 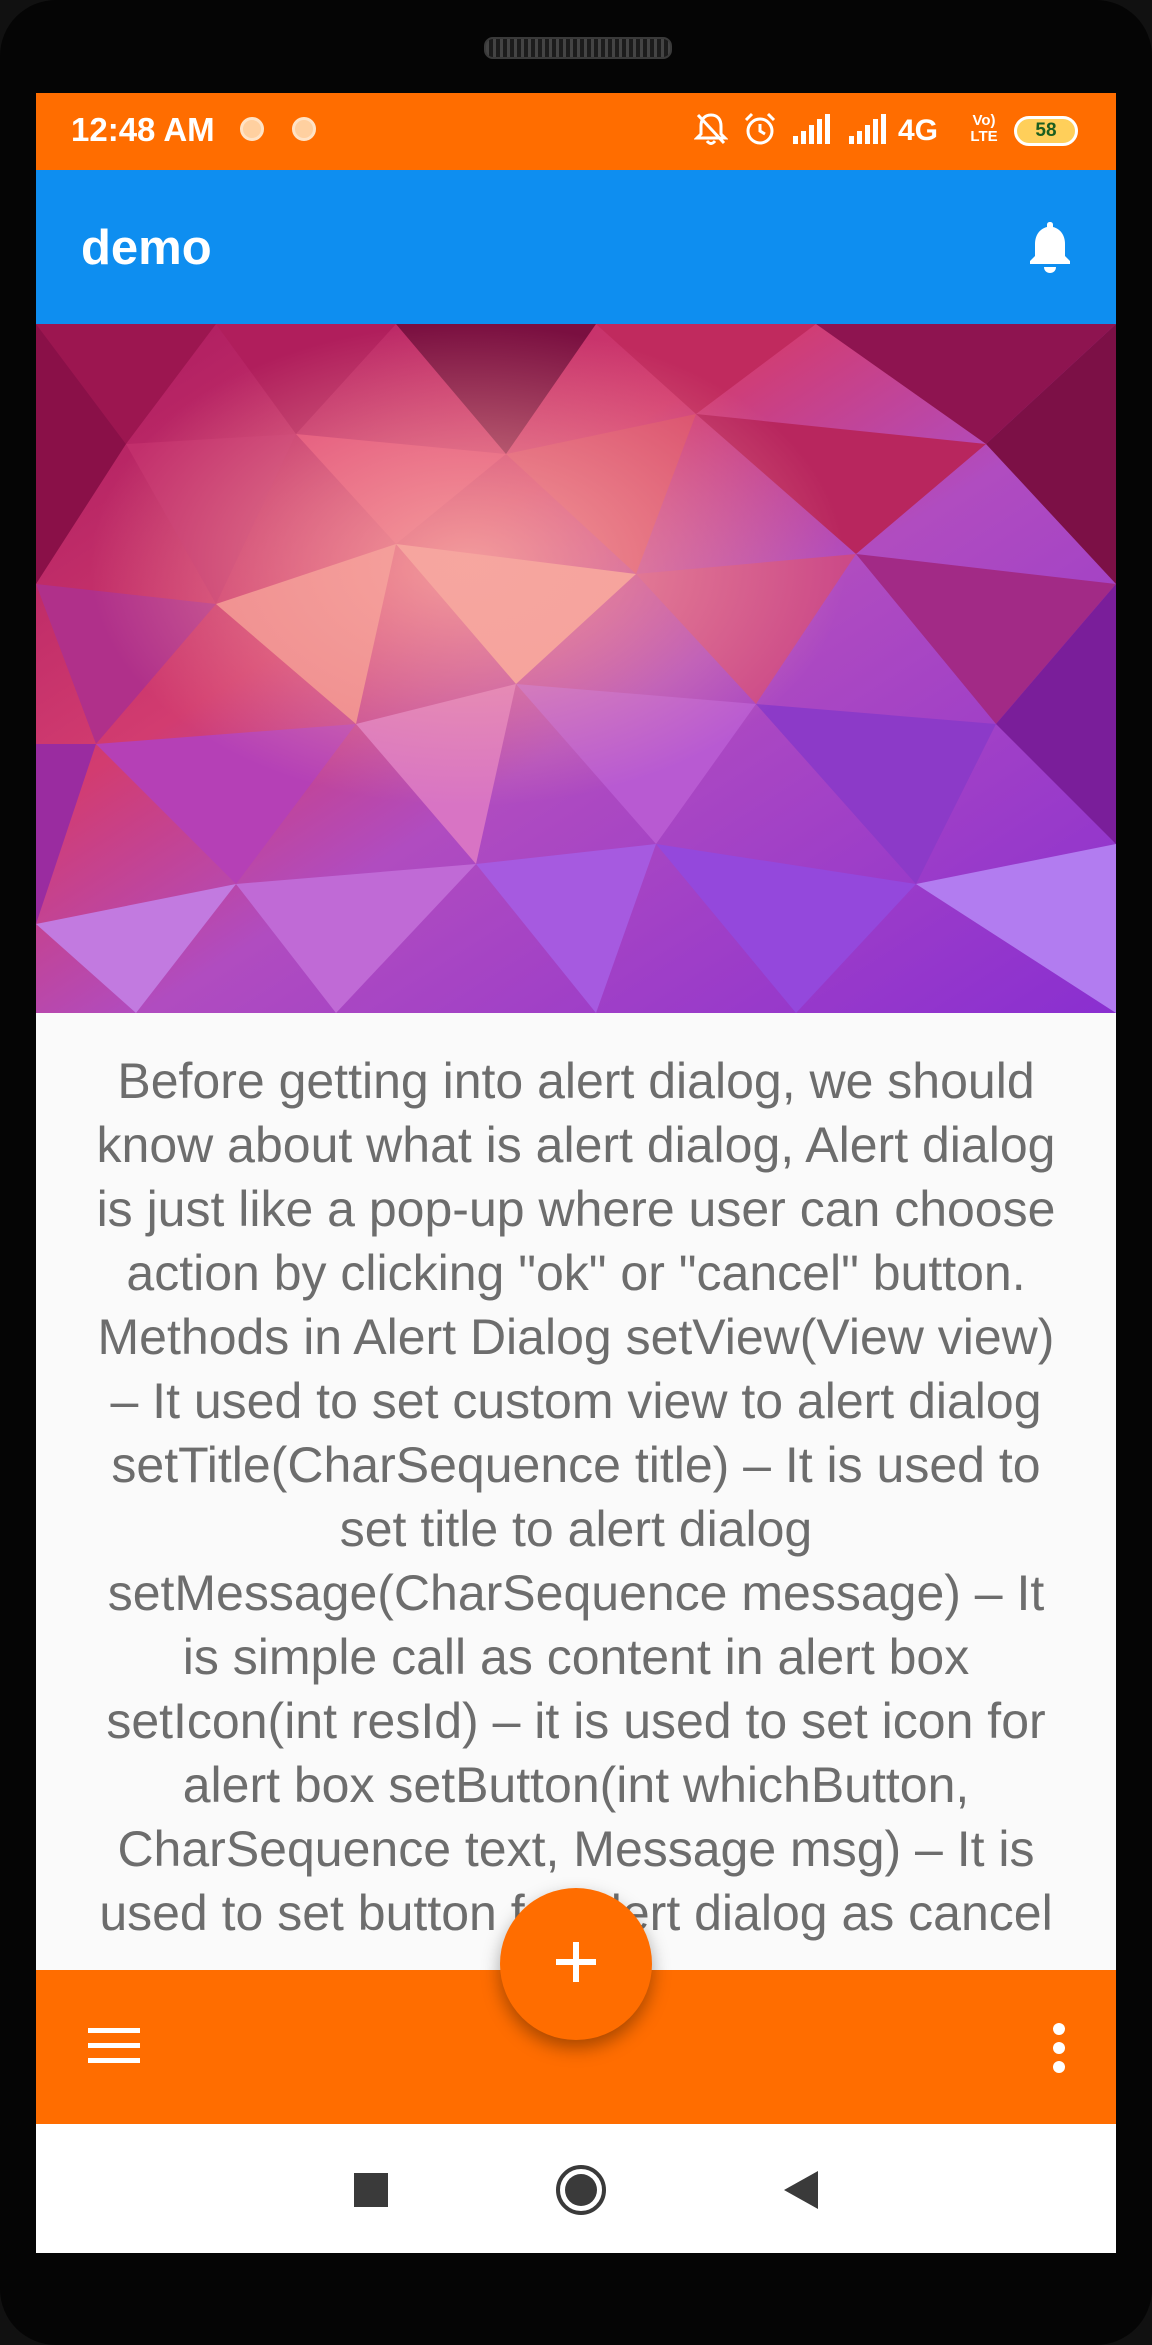 I want to click on plus-icon, so click(x=576, y=1964).